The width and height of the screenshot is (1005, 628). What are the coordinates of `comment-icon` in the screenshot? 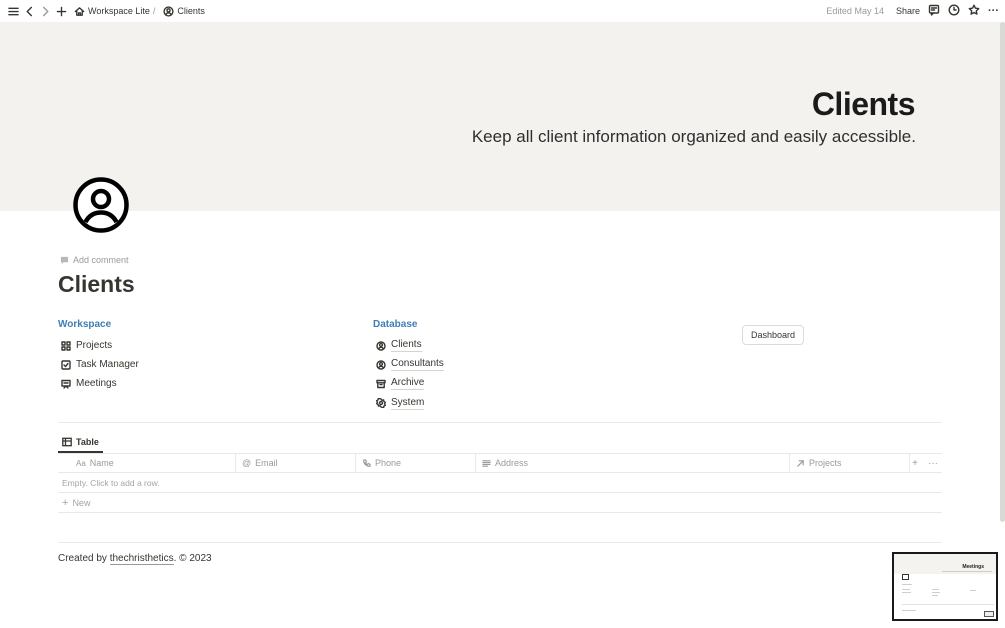 It's located at (64, 260).